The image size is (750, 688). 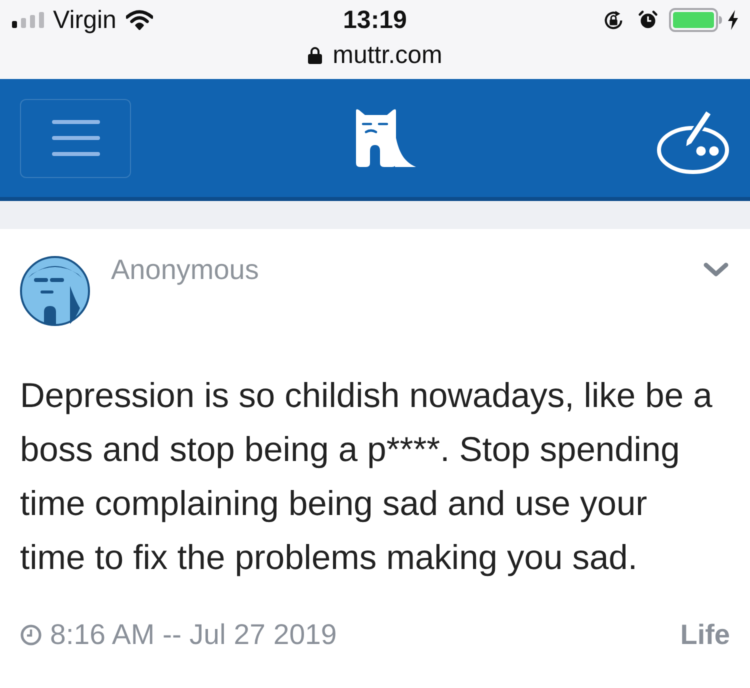 I want to click on menu-icon, so click(x=76, y=138).